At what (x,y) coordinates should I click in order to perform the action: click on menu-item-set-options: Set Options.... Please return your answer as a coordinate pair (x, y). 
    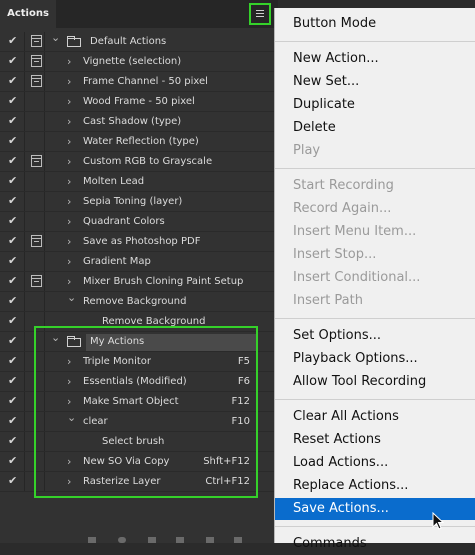
    Looking at the image, I should click on (337, 336).